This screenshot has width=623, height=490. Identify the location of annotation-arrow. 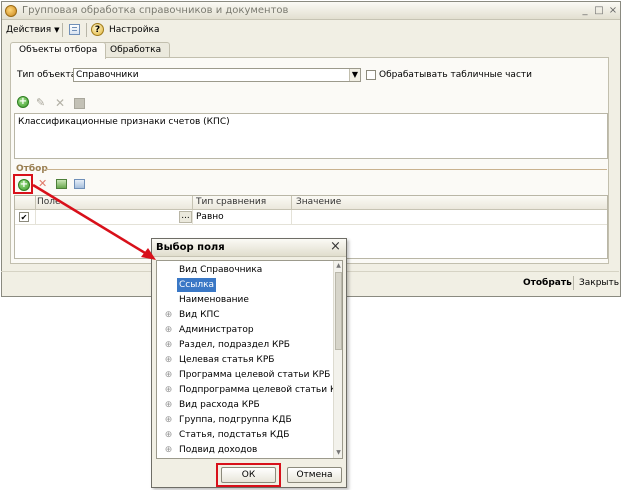
(94, 221).